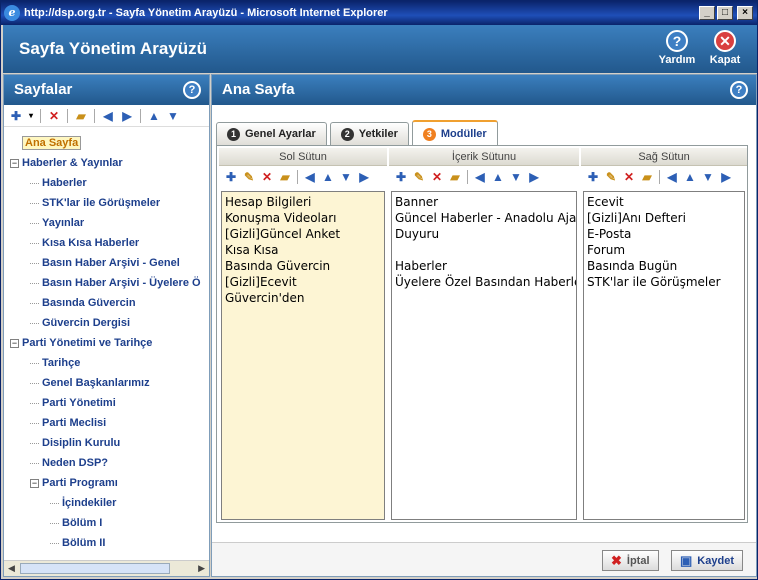 The image size is (758, 580). I want to click on tree-item: Parti Yönetimi, so click(73, 403).